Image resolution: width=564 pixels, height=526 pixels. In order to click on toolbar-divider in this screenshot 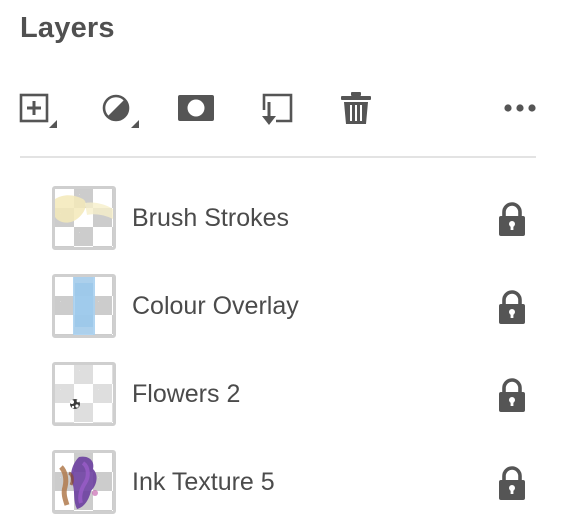, I will do `click(278, 157)`.